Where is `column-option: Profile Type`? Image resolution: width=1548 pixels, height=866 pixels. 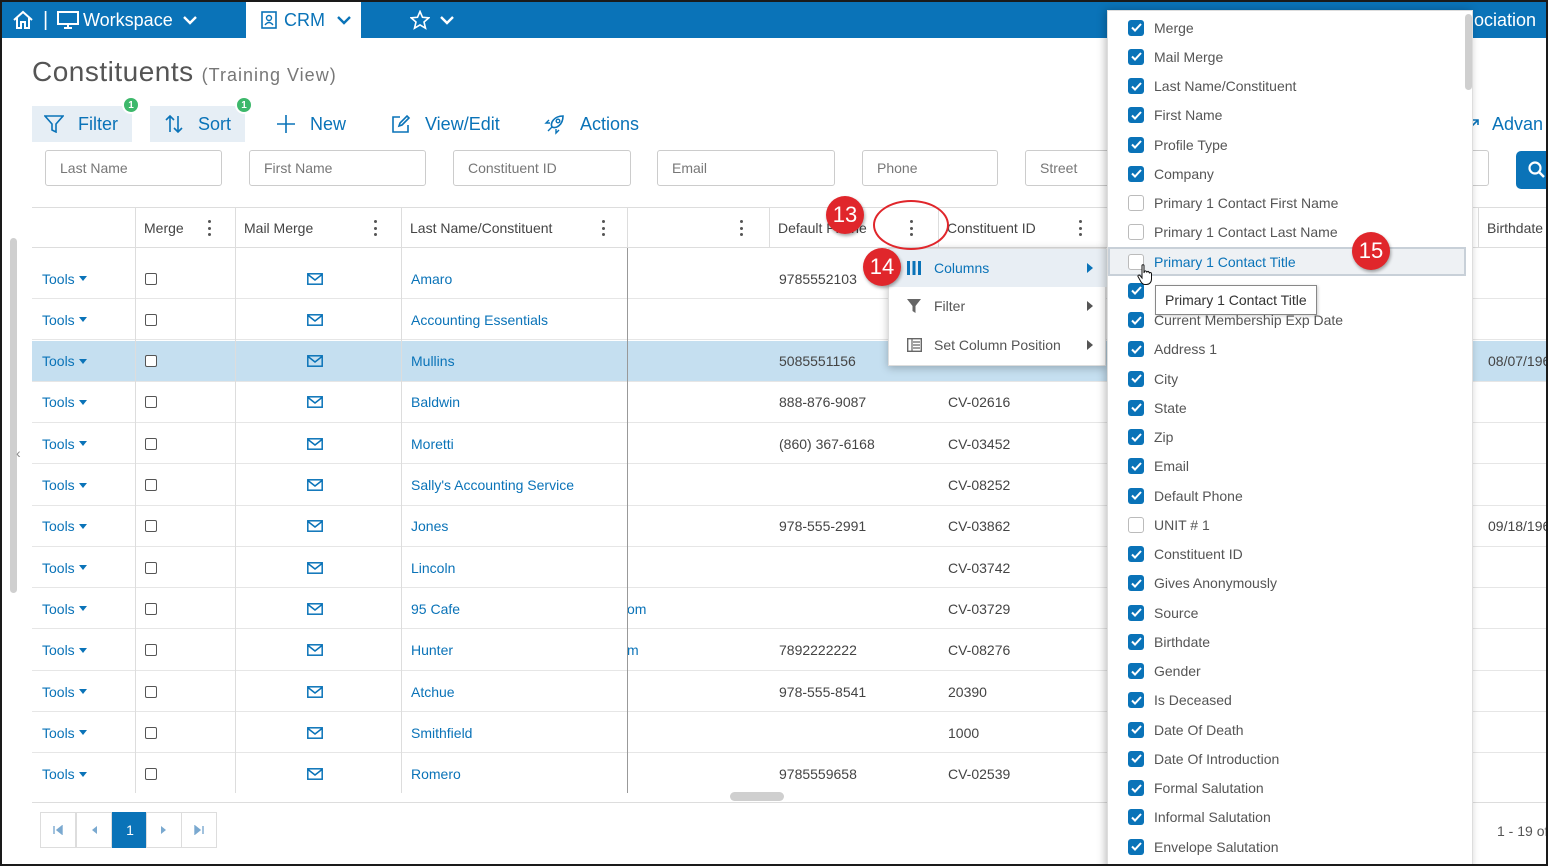 column-option: Profile Type is located at coordinates (1287, 144).